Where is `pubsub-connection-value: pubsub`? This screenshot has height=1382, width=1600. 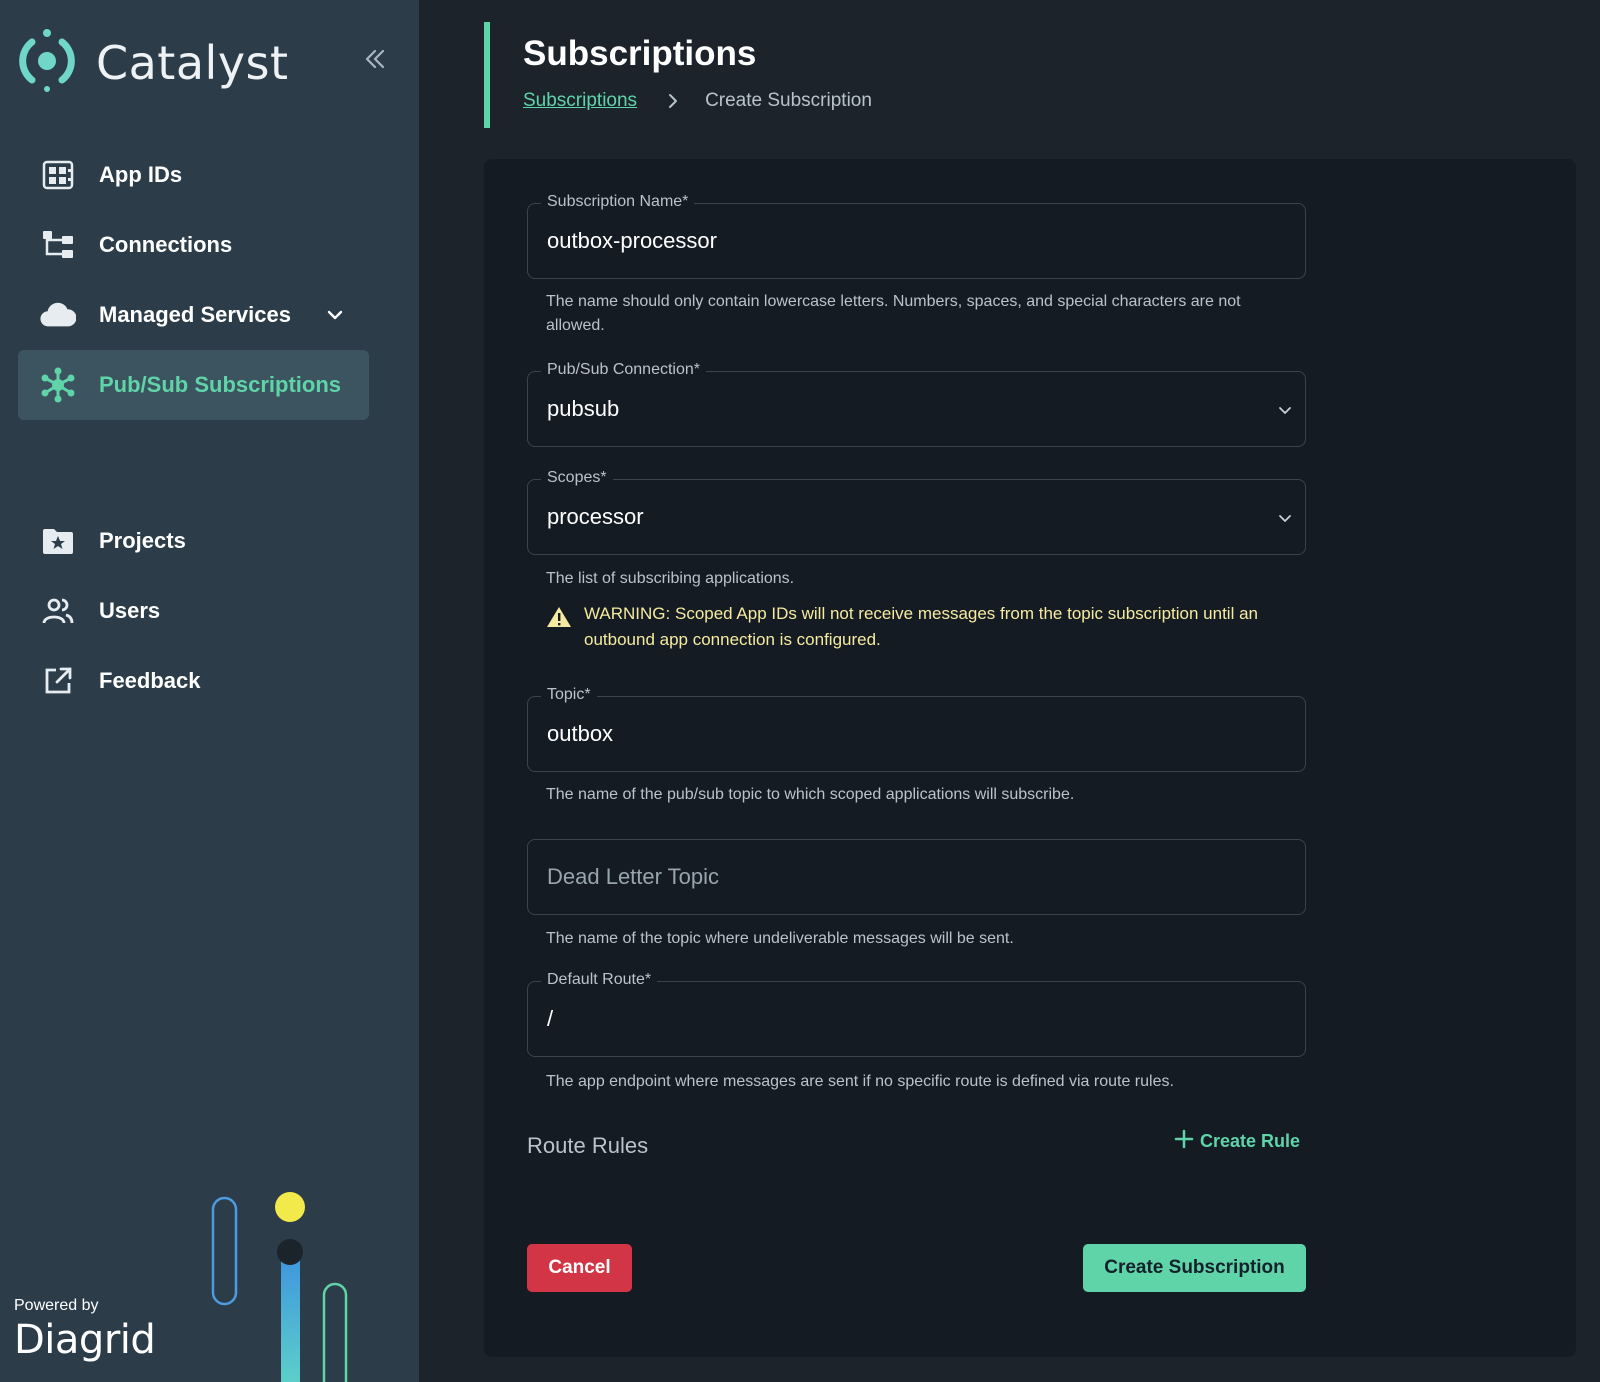 pubsub-connection-value: pubsub is located at coordinates (583, 408).